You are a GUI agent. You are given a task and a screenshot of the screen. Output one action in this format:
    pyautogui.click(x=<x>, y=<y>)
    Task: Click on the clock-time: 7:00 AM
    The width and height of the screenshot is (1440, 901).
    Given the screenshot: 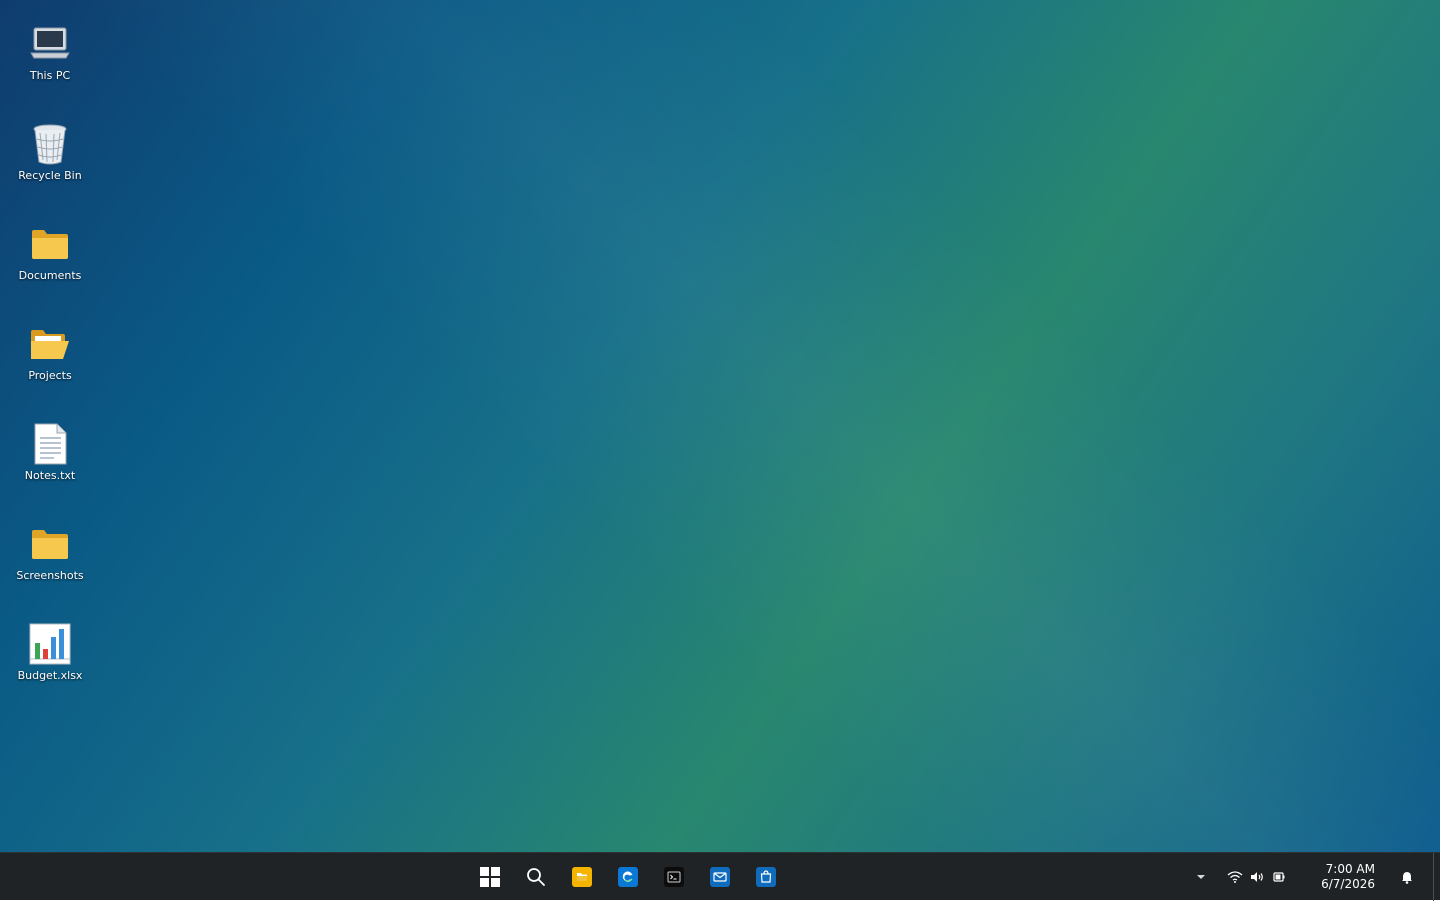 What is the action you would take?
    pyautogui.click(x=1350, y=869)
    